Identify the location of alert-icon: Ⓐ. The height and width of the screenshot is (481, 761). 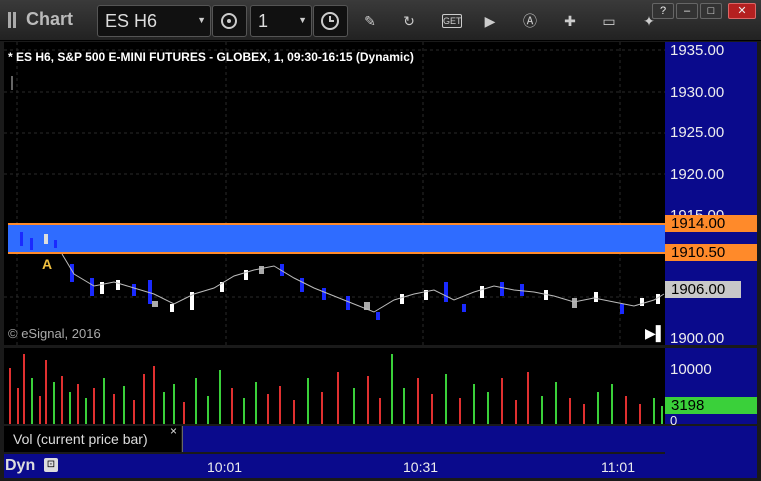
(530, 21).